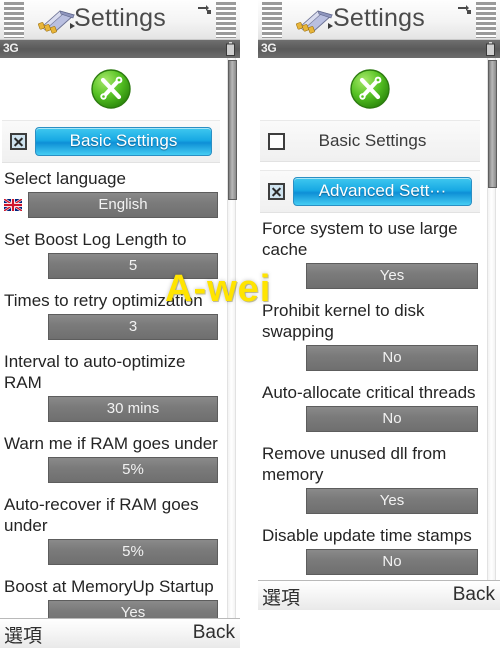 The width and height of the screenshot is (500, 648). I want to click on setting-item: Times to retry optimization 3, so click(111, 315).